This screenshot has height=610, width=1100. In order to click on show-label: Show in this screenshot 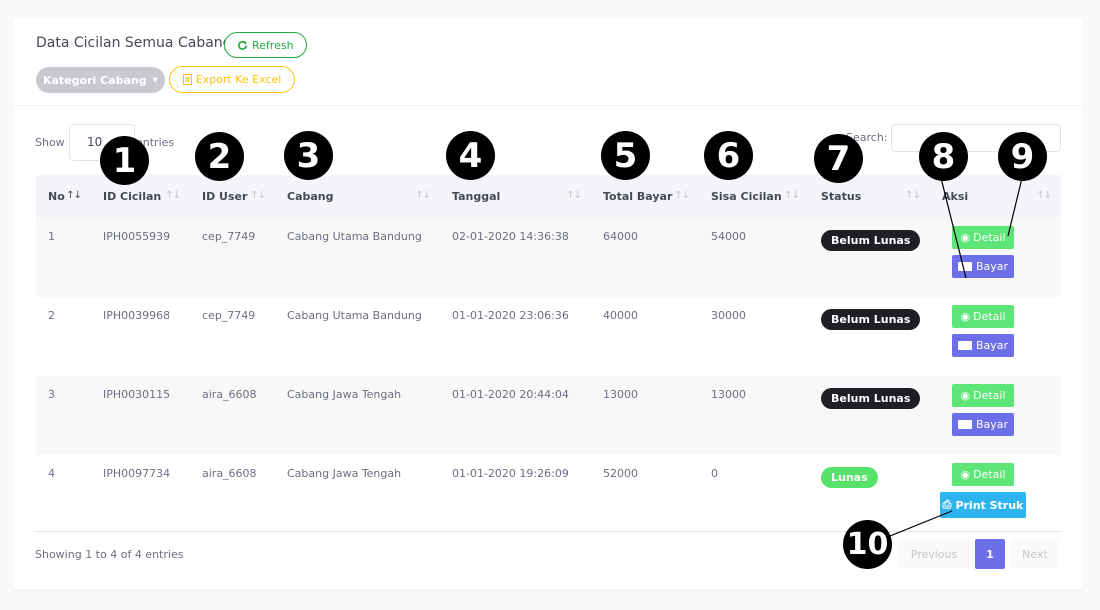, I will do `click(50, 142)`.